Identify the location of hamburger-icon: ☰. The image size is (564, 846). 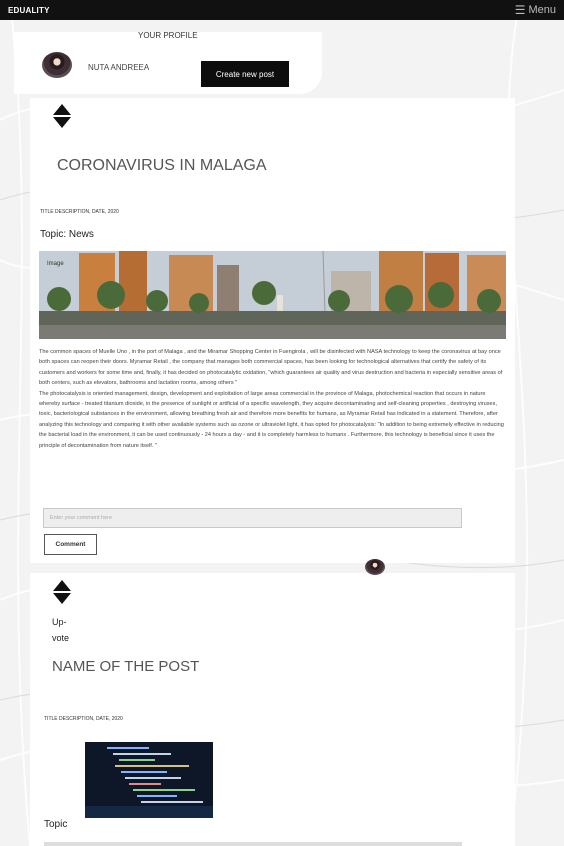
(520, 10).